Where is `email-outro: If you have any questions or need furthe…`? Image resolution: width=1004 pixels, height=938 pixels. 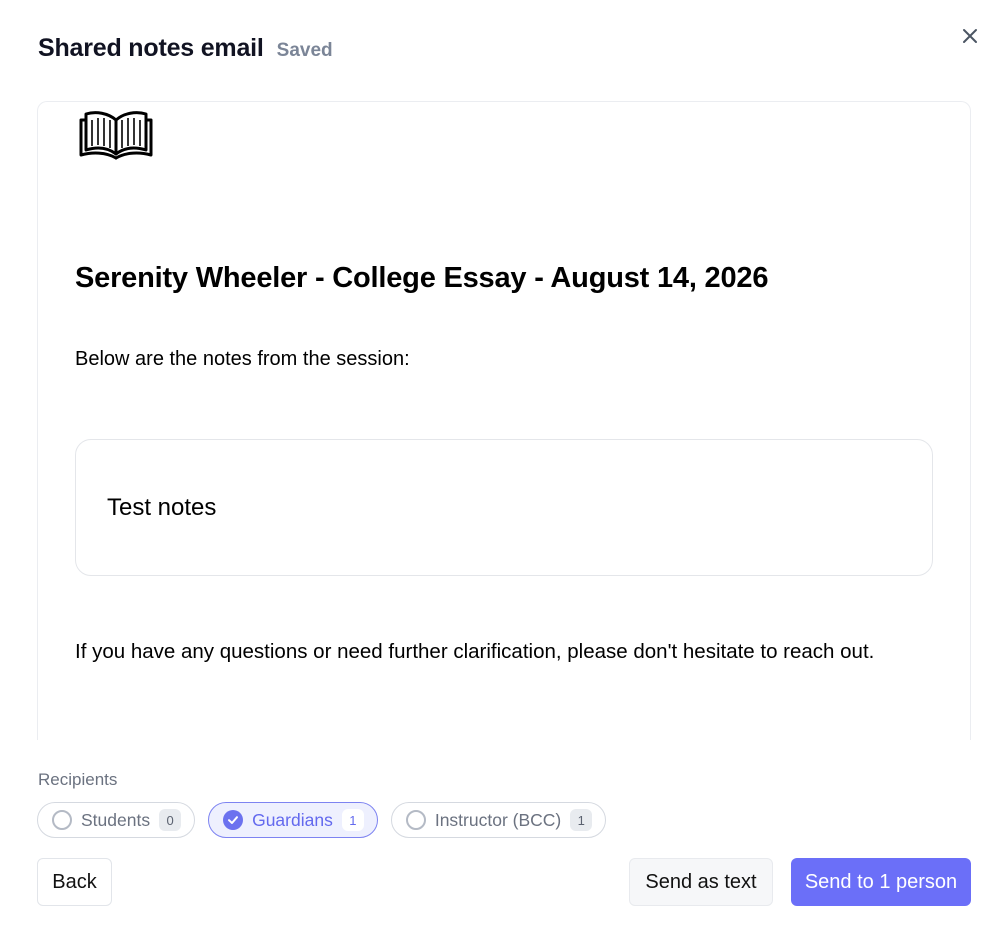 email-outro: If you have any questions or need furthe… is located at coordinates (475, 651).